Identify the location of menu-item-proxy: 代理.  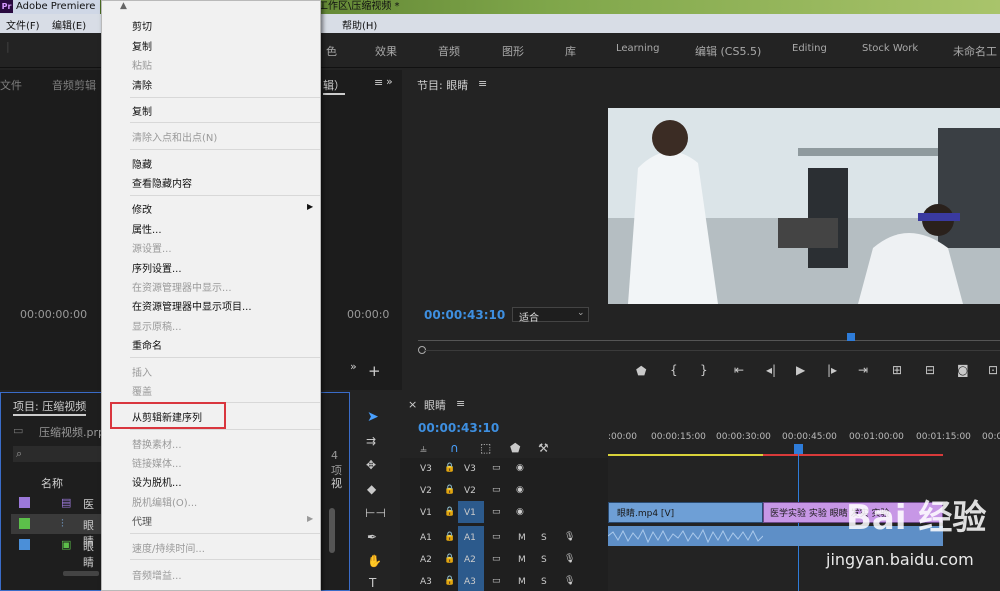
(142, 520).